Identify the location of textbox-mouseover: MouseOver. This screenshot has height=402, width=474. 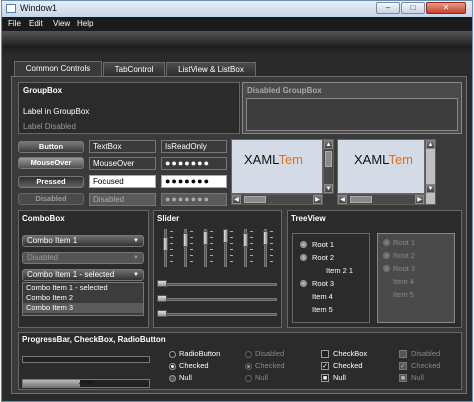
(122, 163).